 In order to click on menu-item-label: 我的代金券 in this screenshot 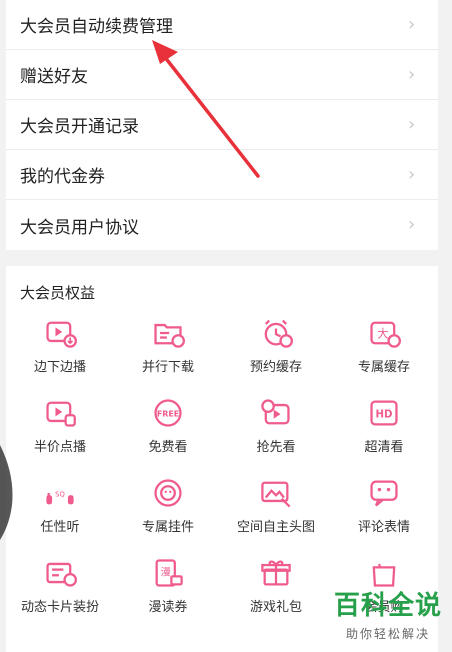, I will do `click(62, 177)`.